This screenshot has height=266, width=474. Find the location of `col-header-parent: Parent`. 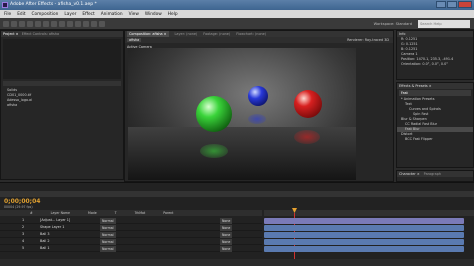

col-header-parent: Parent is located at coordinates (168, 213).